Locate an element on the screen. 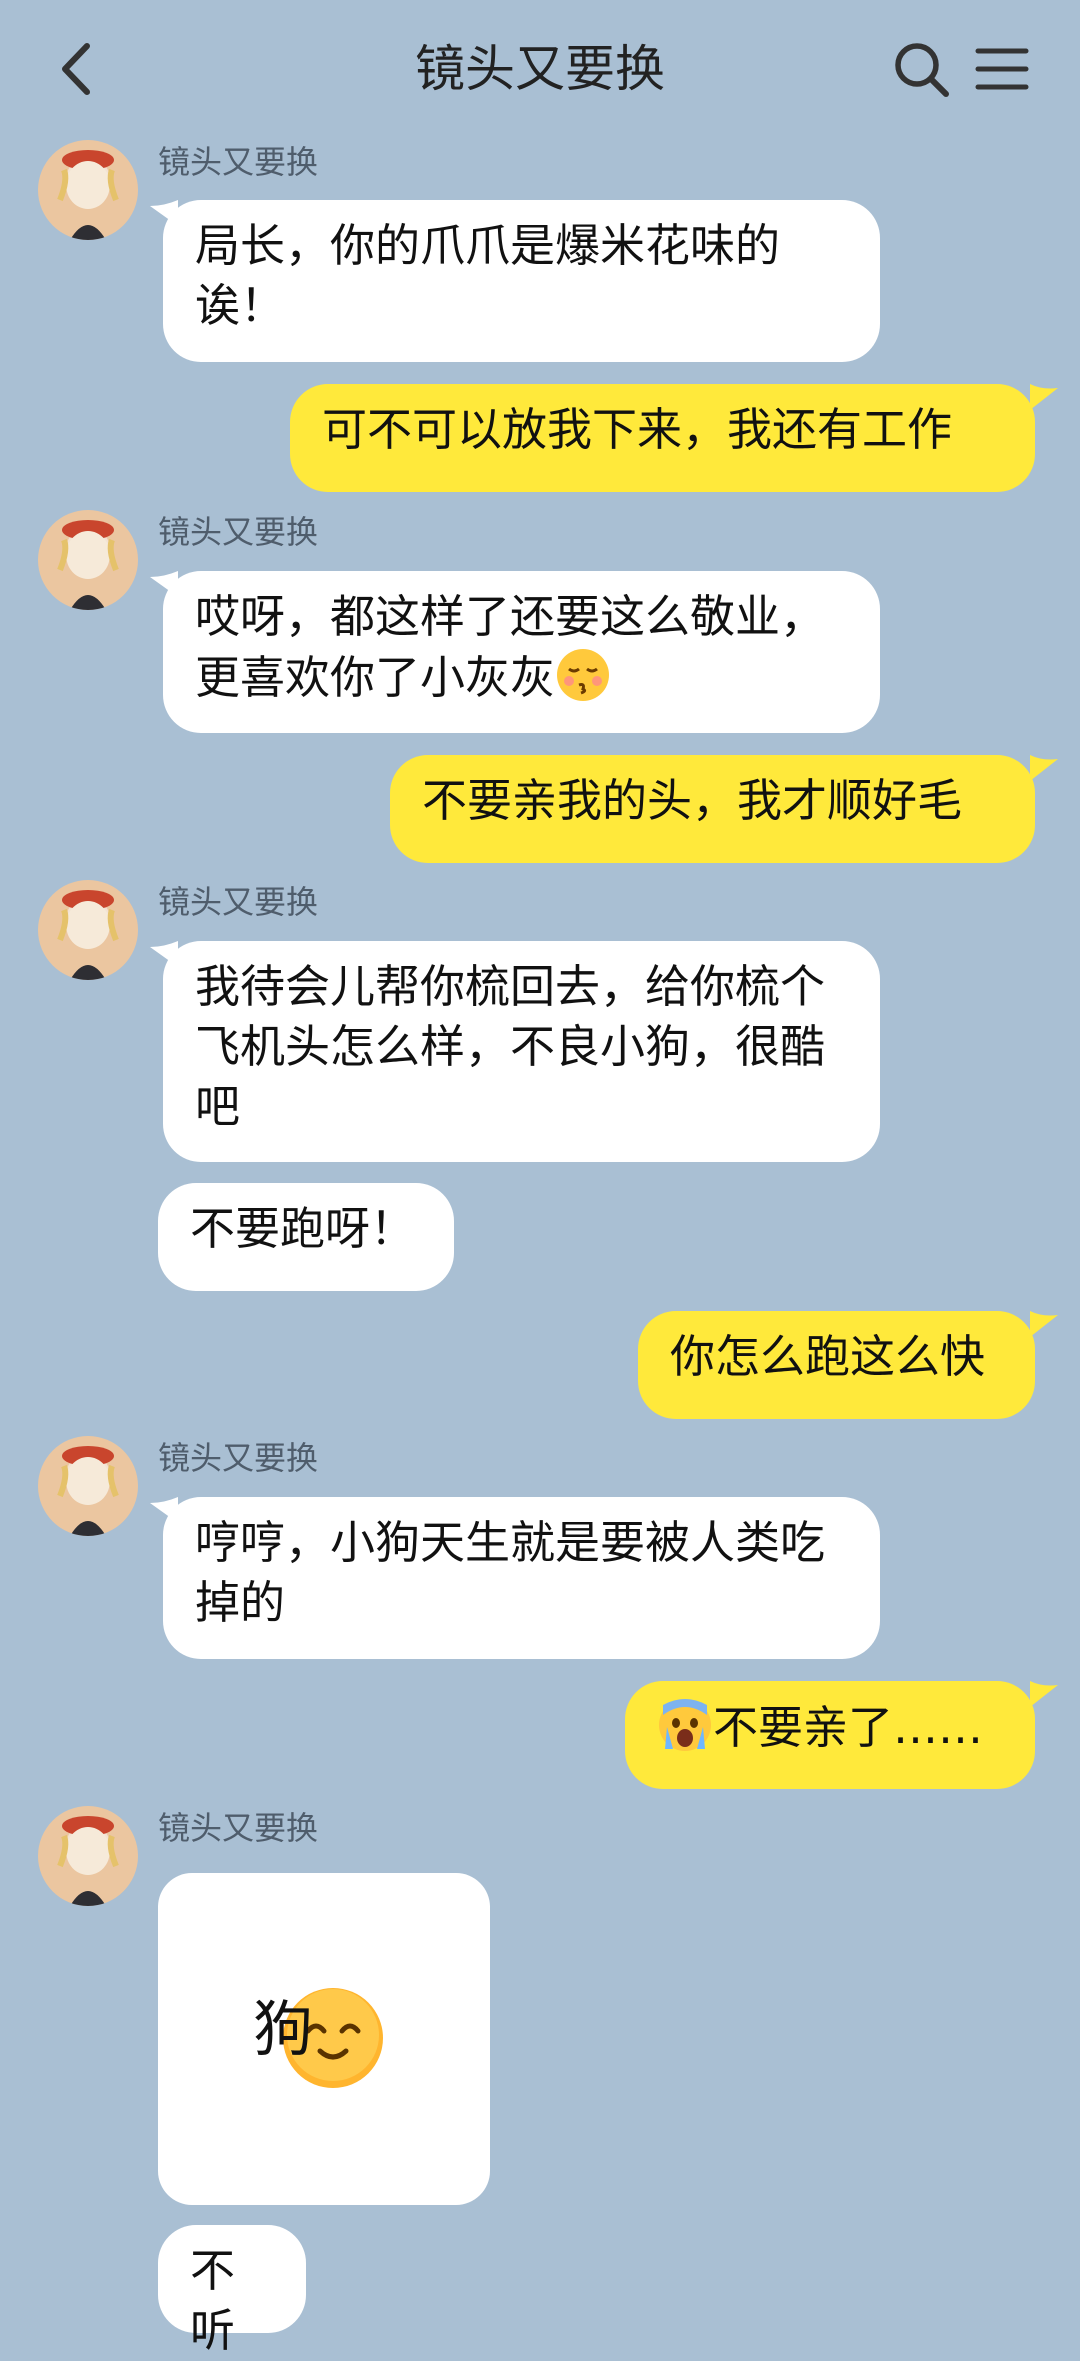 Image resolution: width=1080 pixels, height=2361 pixels. search-icon is located at coordinates (922, 70).